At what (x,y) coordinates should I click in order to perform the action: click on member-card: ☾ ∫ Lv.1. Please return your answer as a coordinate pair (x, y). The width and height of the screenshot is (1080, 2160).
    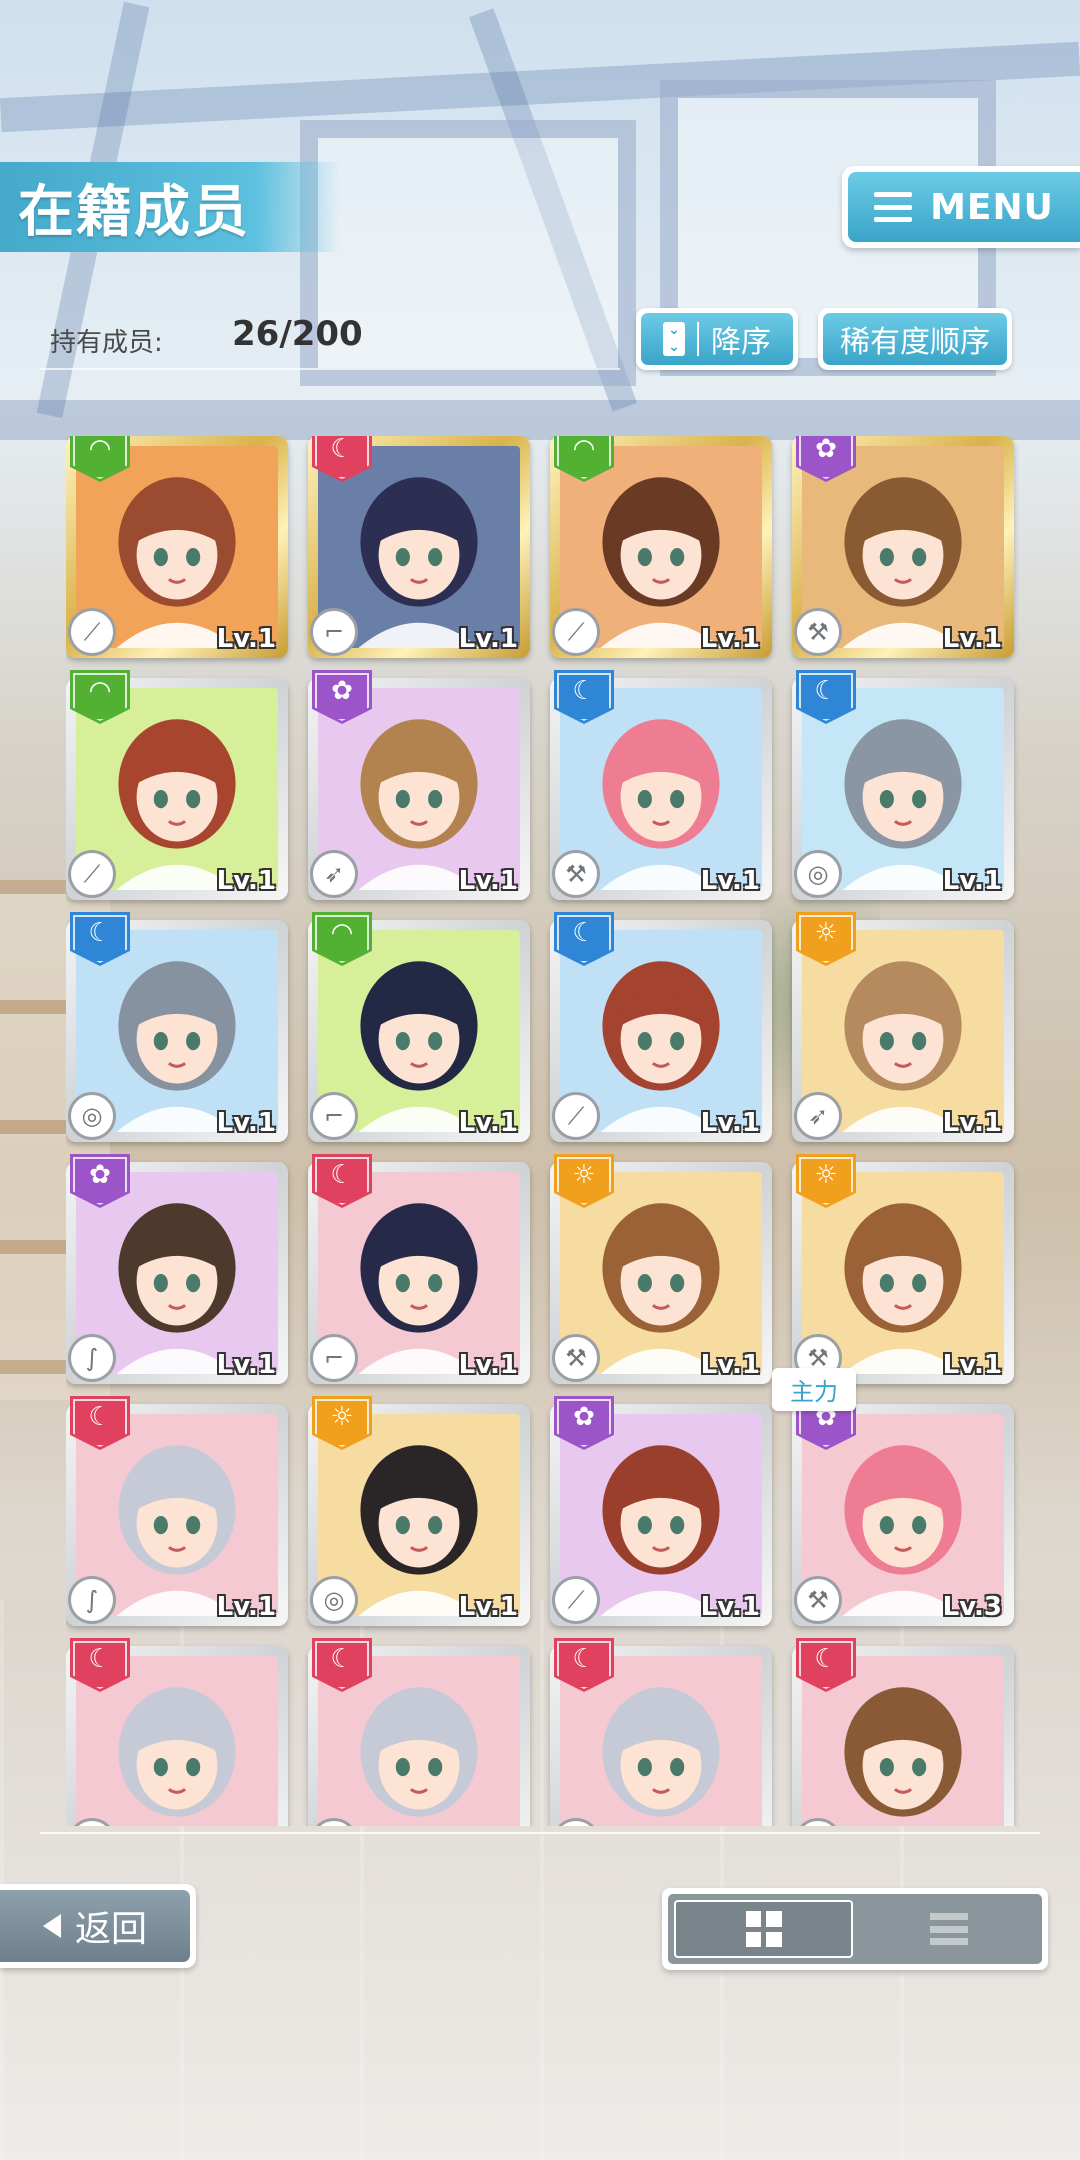
    Looking at the image, I should click on (177, 1511).